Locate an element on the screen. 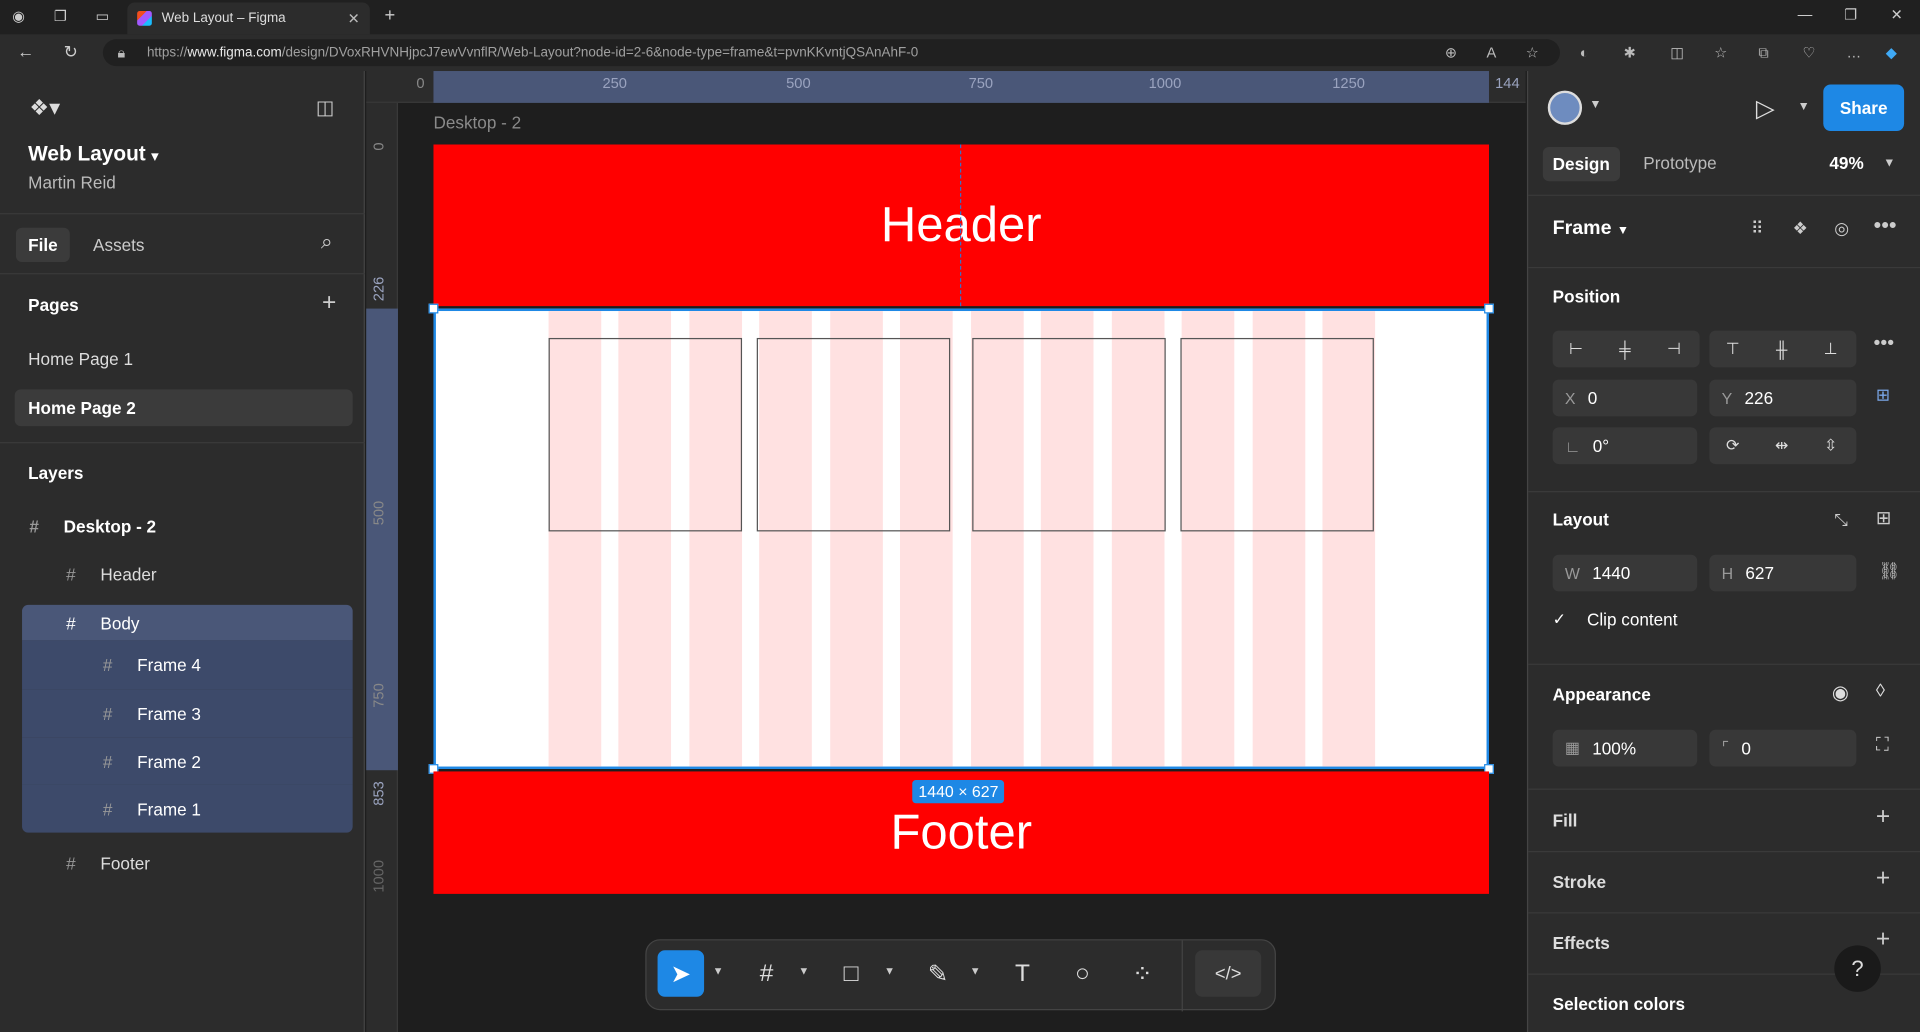 The height and width of the screenshot is (1032, 1920). minimize-icon: — is located at coordinates (1805, 14).